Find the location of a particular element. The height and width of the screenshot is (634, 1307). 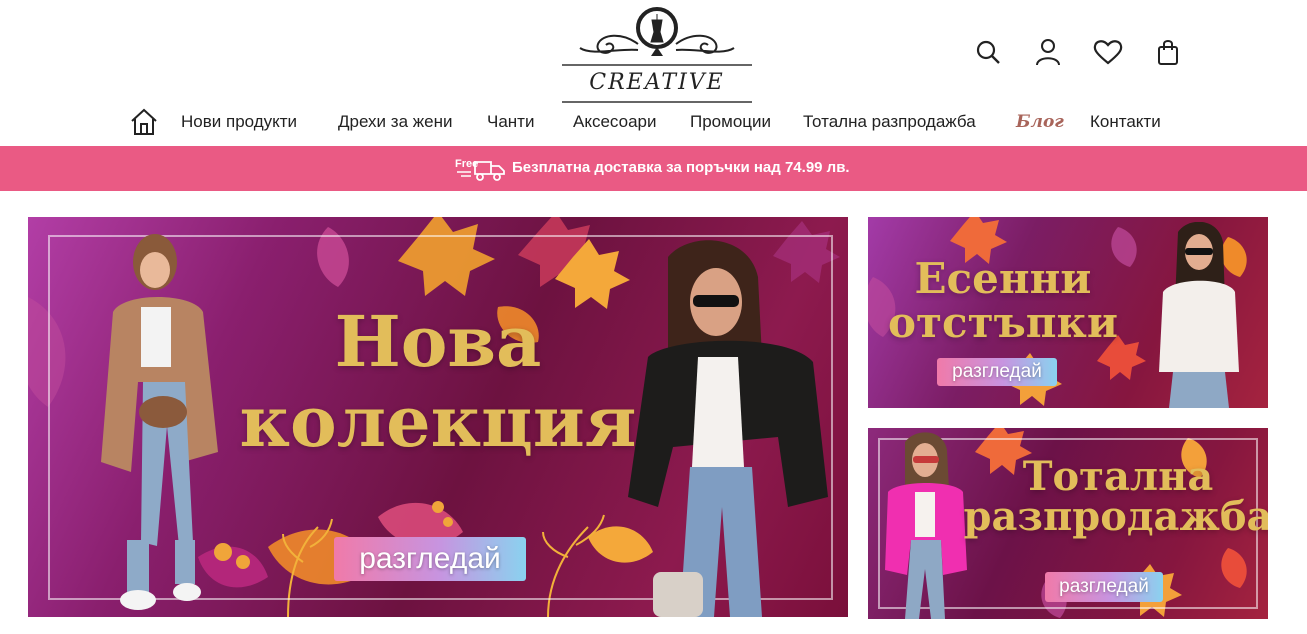

banner-side2-browse-button: разгледай is located at coordinates (1104, 587).